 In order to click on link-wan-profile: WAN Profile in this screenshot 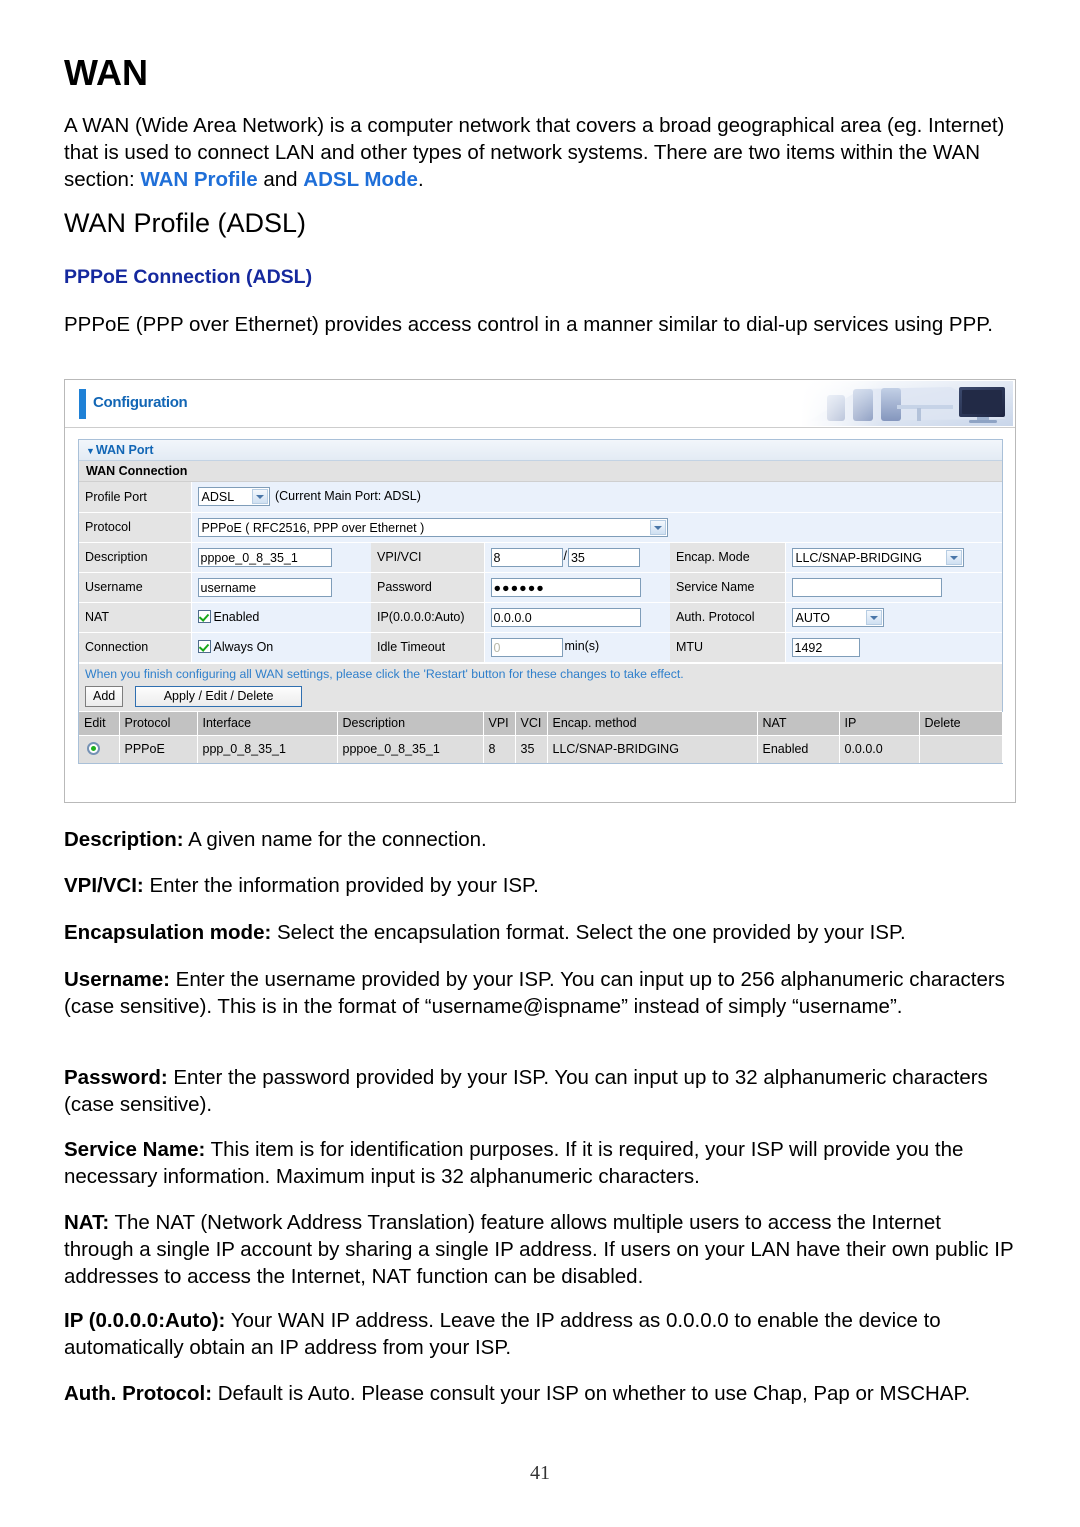, I will do `click(198, 179)`.